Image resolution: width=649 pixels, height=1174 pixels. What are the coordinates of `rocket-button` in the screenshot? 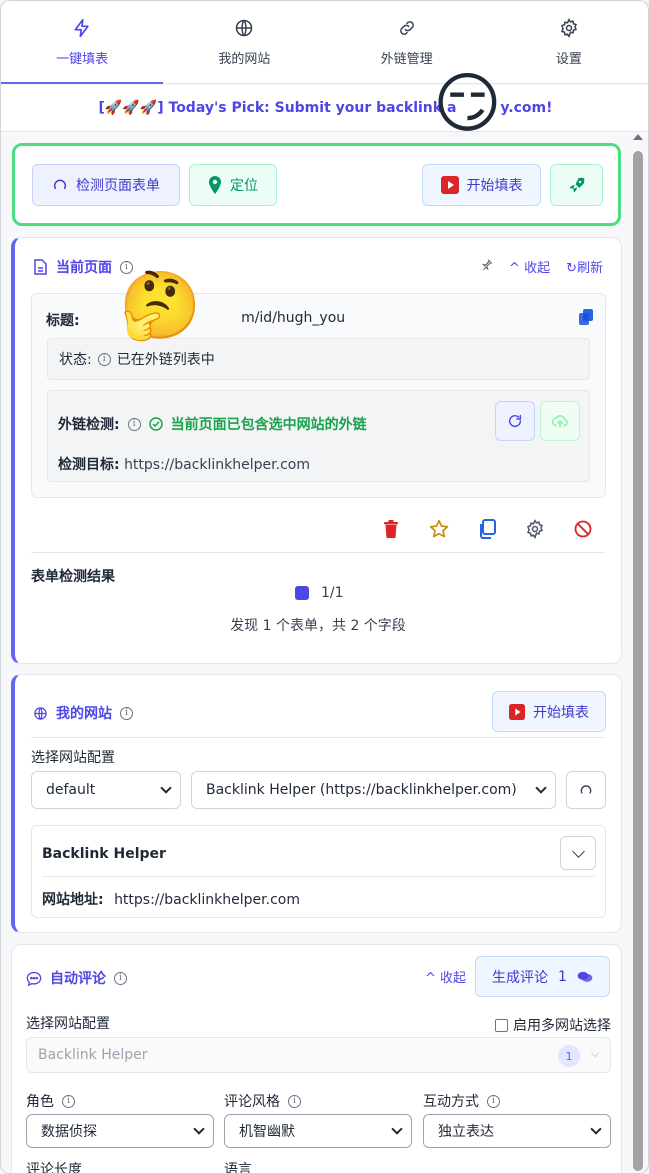 It's located at (576, 185).